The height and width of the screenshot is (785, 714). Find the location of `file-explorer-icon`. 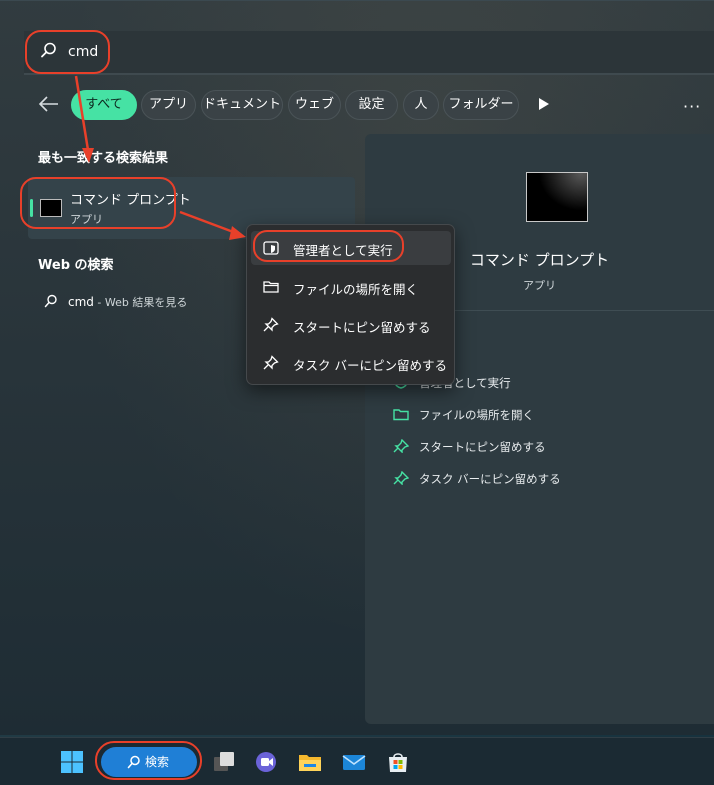

file-explorer-icon is located at coordinates (310, 762).